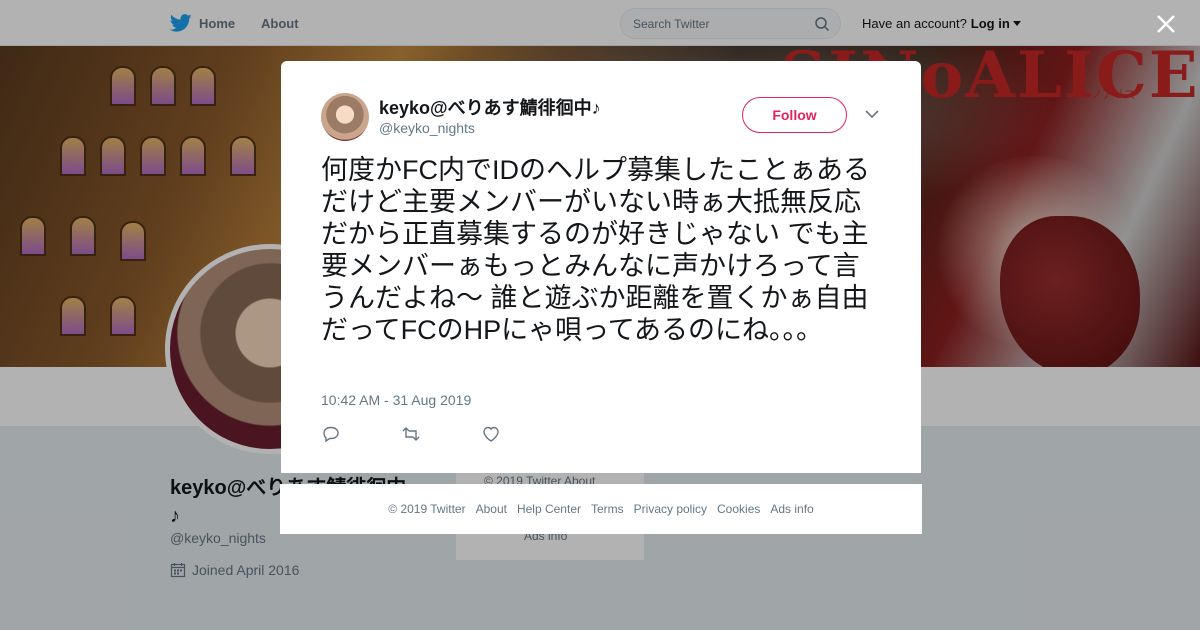 The image size is (1200, 630). Describe the element at coordinates (791, 509) in the screenshot. I see `footer-link-ads-info: Ads info` at that location.